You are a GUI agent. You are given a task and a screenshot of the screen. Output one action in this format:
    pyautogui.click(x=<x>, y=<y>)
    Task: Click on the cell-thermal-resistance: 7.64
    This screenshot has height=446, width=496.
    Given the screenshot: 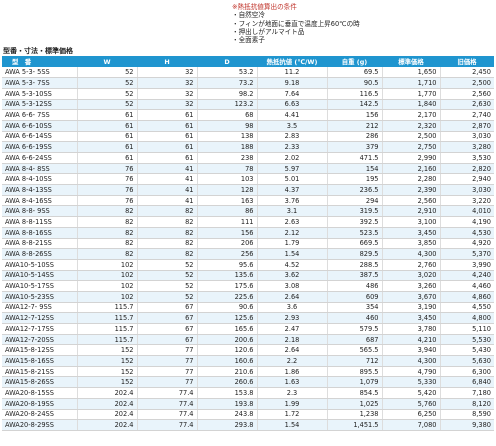 What is the action you would take?
    pyautogui.click(x=292, y=94)
    